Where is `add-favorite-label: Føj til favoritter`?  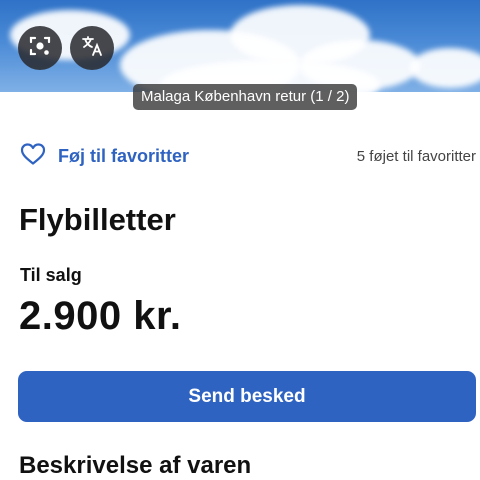
add-favorite-label: Føj til favoritter is located at coordinates (124, 155).